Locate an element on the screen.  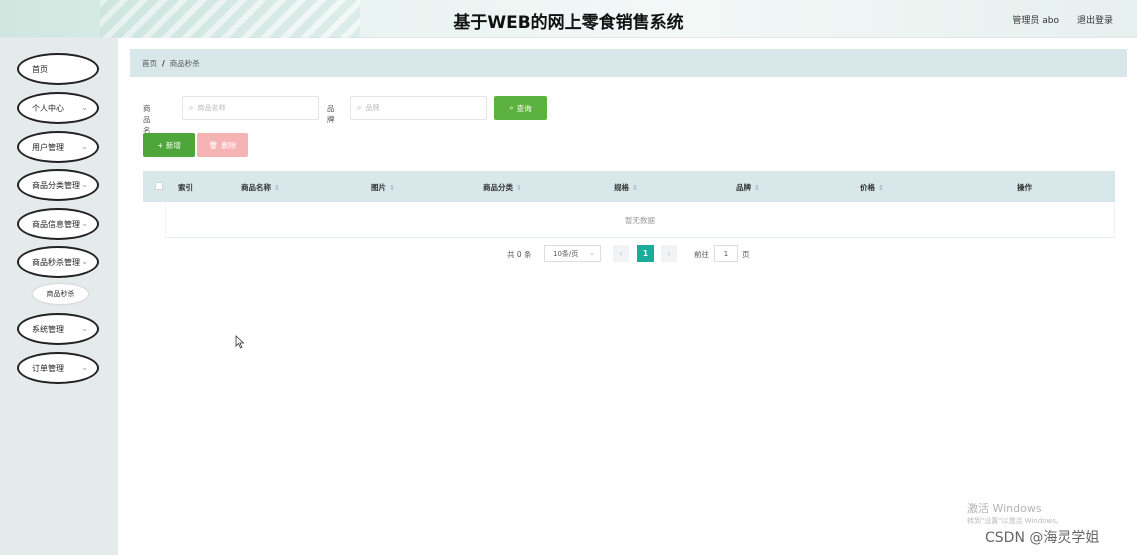
sidebar-item-flash-sale: 商品秒杀管理 ⌄ is located at coordinates (58, 262).